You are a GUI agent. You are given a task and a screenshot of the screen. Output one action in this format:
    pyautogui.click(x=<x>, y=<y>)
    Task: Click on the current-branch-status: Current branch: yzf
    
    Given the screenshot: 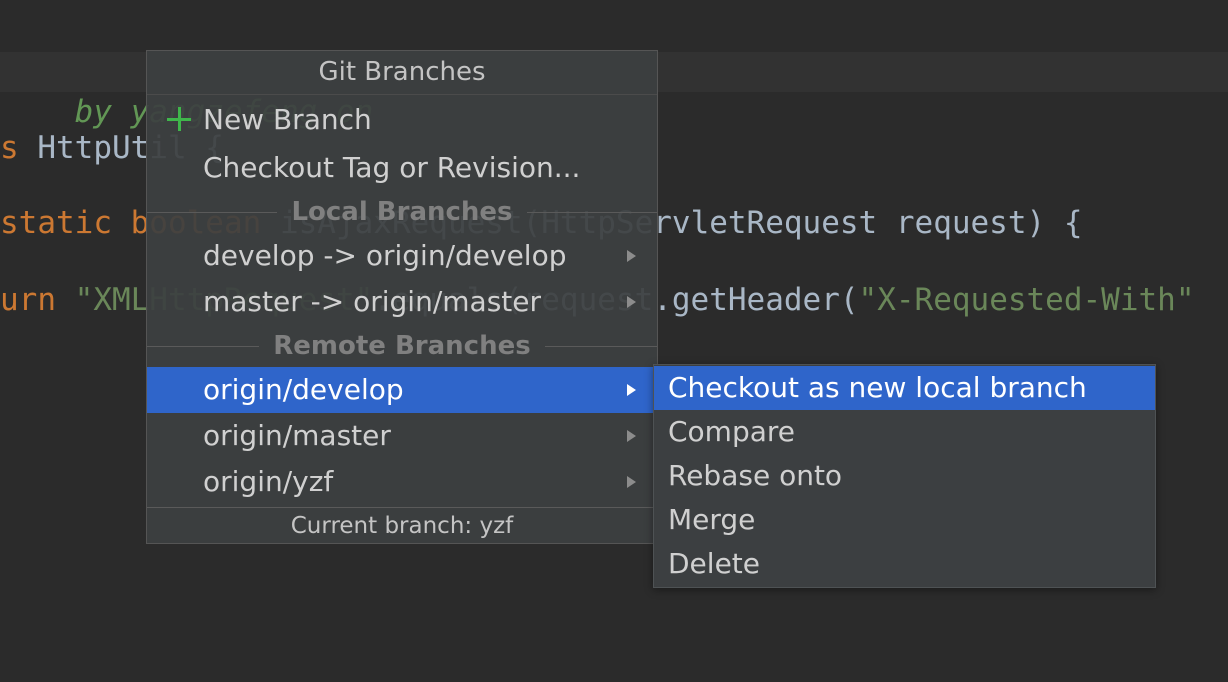 What is the action you would take?
    pyautogui.click(x=402, y=525)
    